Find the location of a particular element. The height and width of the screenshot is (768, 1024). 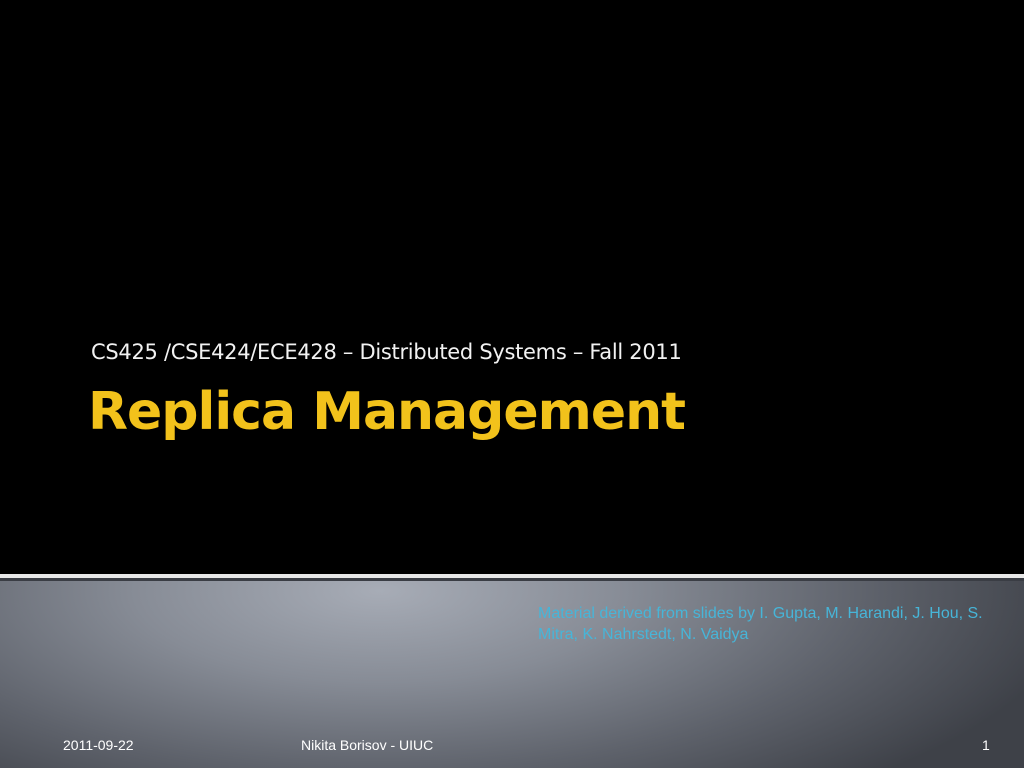

slide-title: Replica Management is located at coordinates (387, 412).